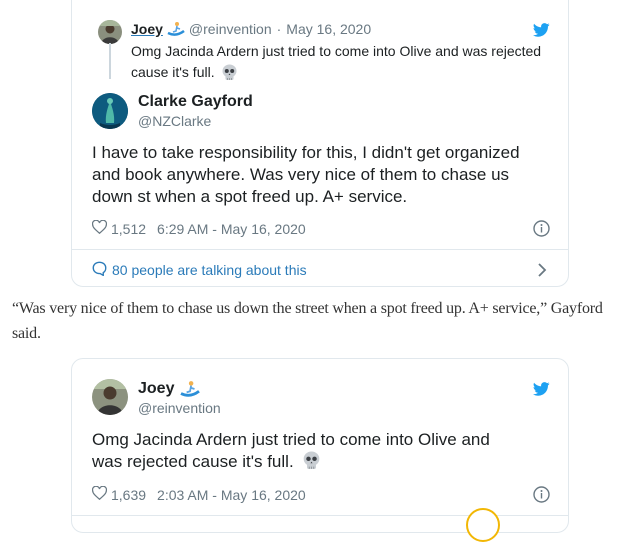 The image size is (640, 542). What do you see at coordinates (542, 270) in the screenshot?
I see `chevron-right-icon` at bounding box center [542, 270].